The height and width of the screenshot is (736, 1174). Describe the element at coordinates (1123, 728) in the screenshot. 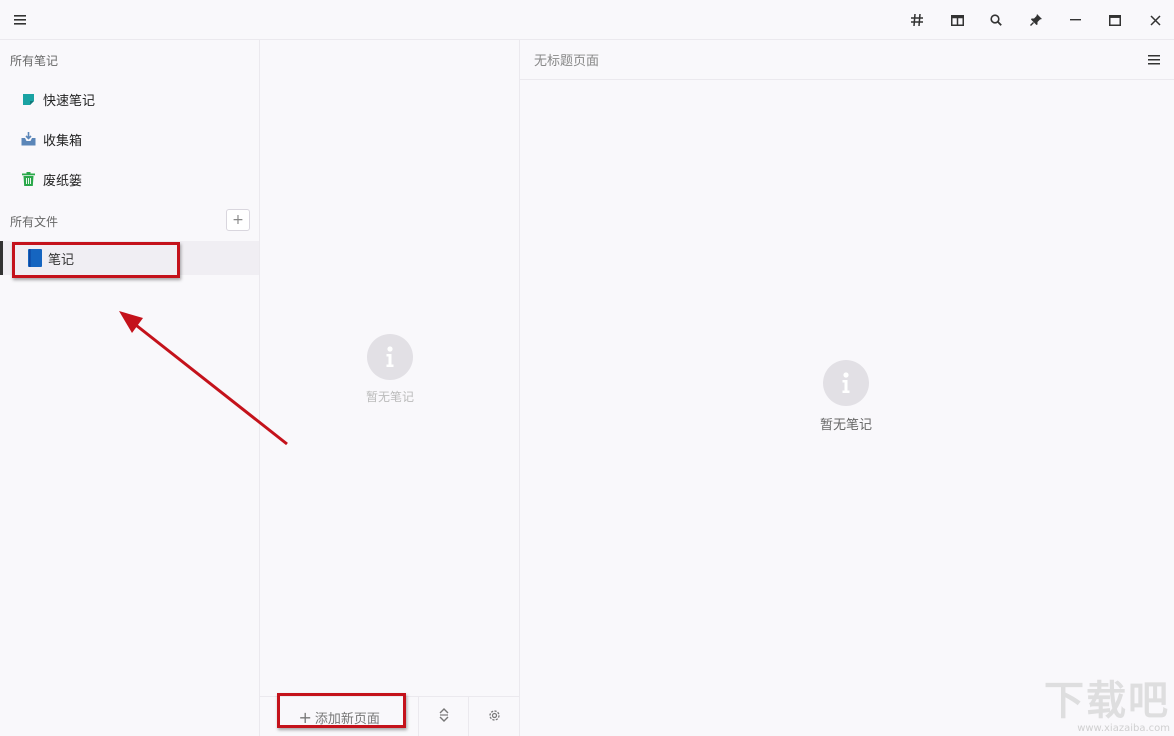

I see `watermark-url: www.xiazaiba.com` at that location.